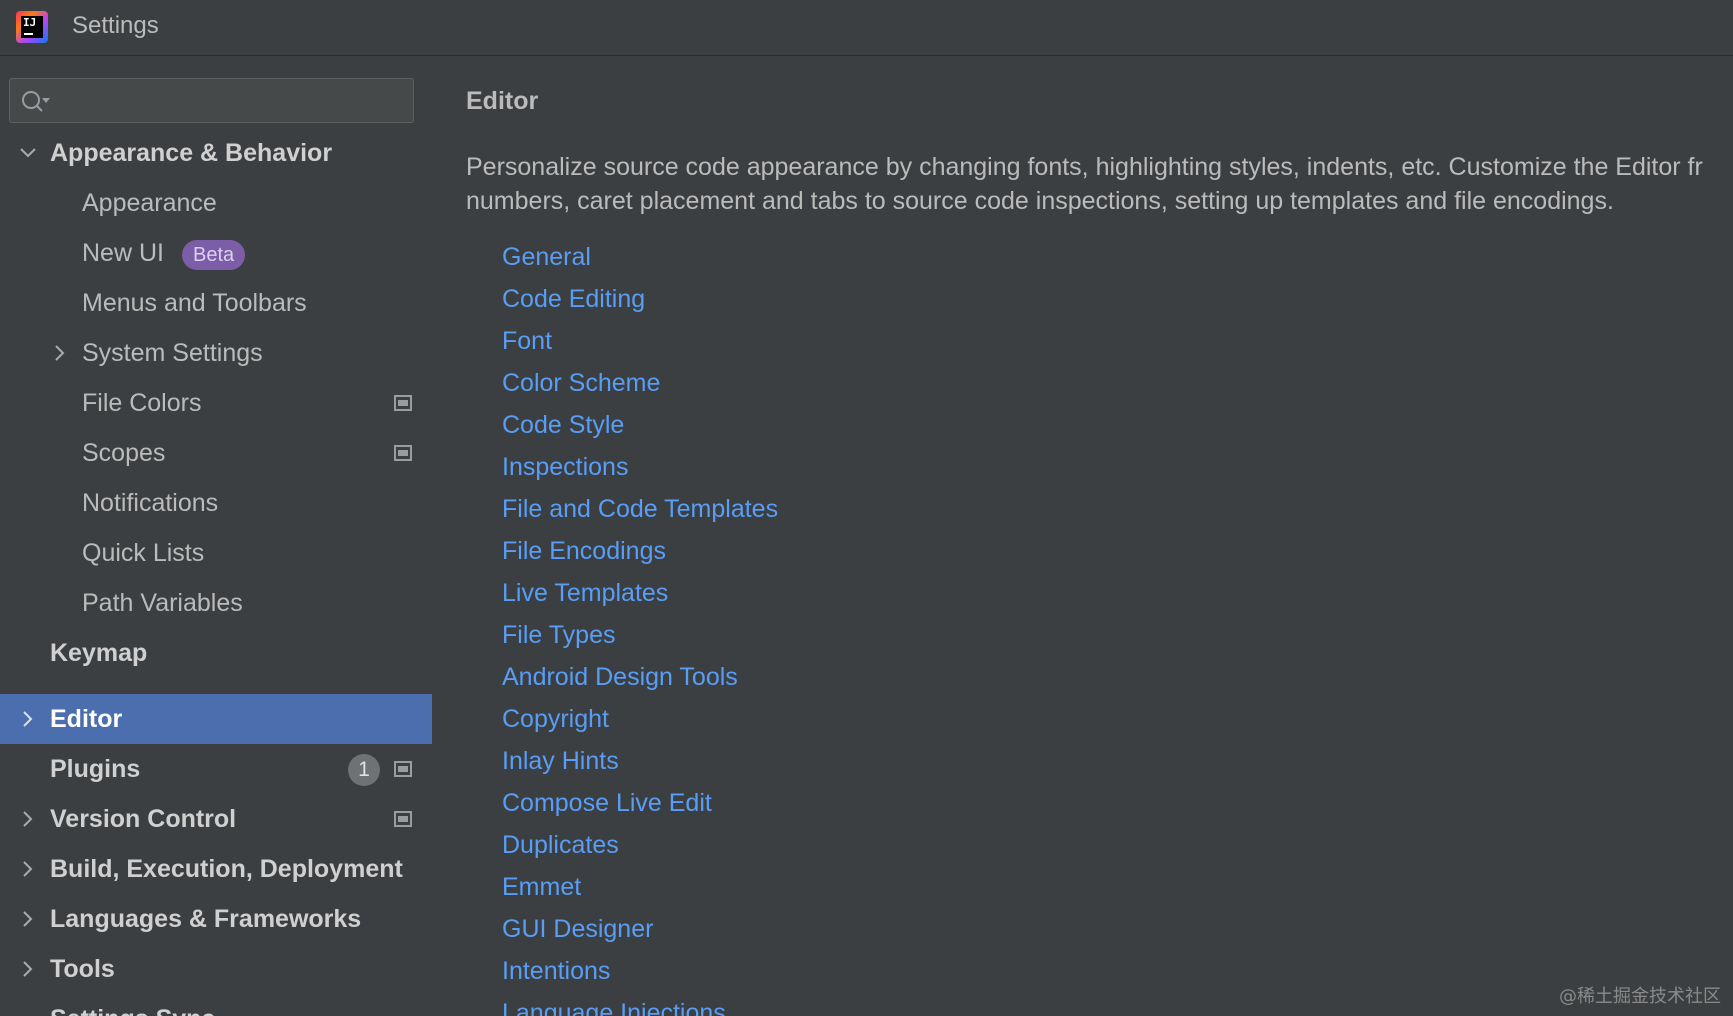 The width and height of the screenshot is (1733, 1016). Describe the element at coordinates (206, 919) in the screenshot. I see `sidebar-item-label: Languages & Frameworks` at that location.